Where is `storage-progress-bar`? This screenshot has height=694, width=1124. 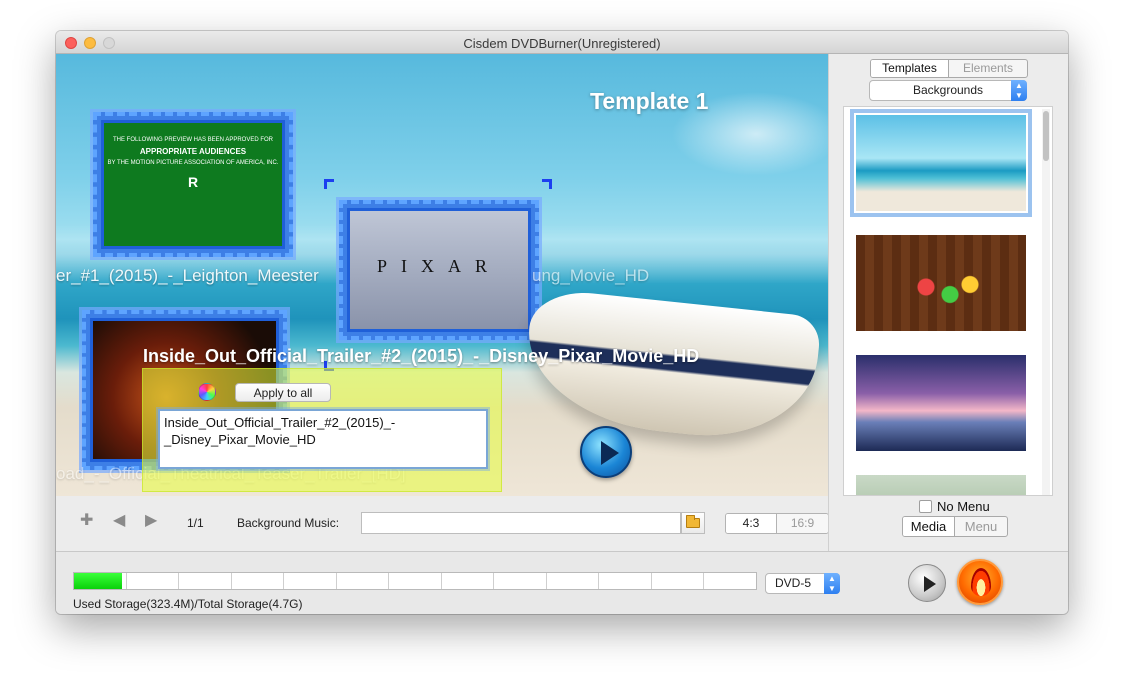
storage-progress-bar is located at coordinates (415, 581).